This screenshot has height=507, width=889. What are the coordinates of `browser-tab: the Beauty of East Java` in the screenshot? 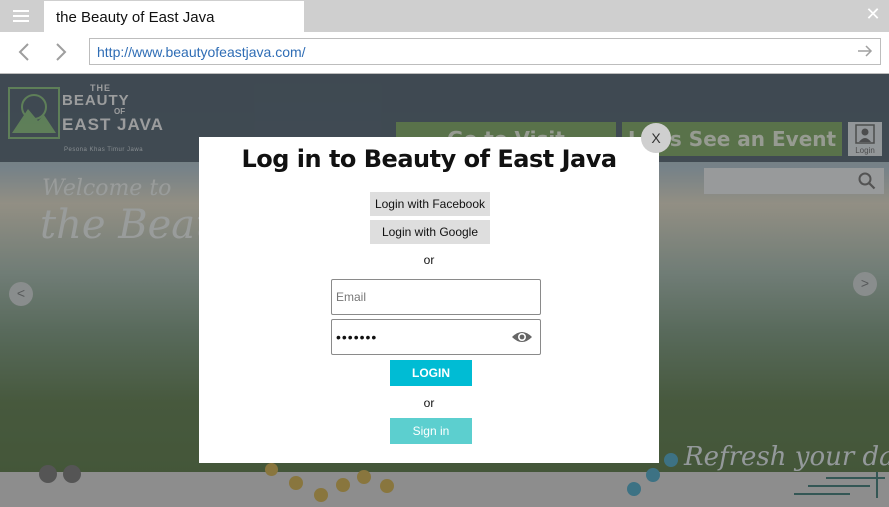 It's located at (174, 16).